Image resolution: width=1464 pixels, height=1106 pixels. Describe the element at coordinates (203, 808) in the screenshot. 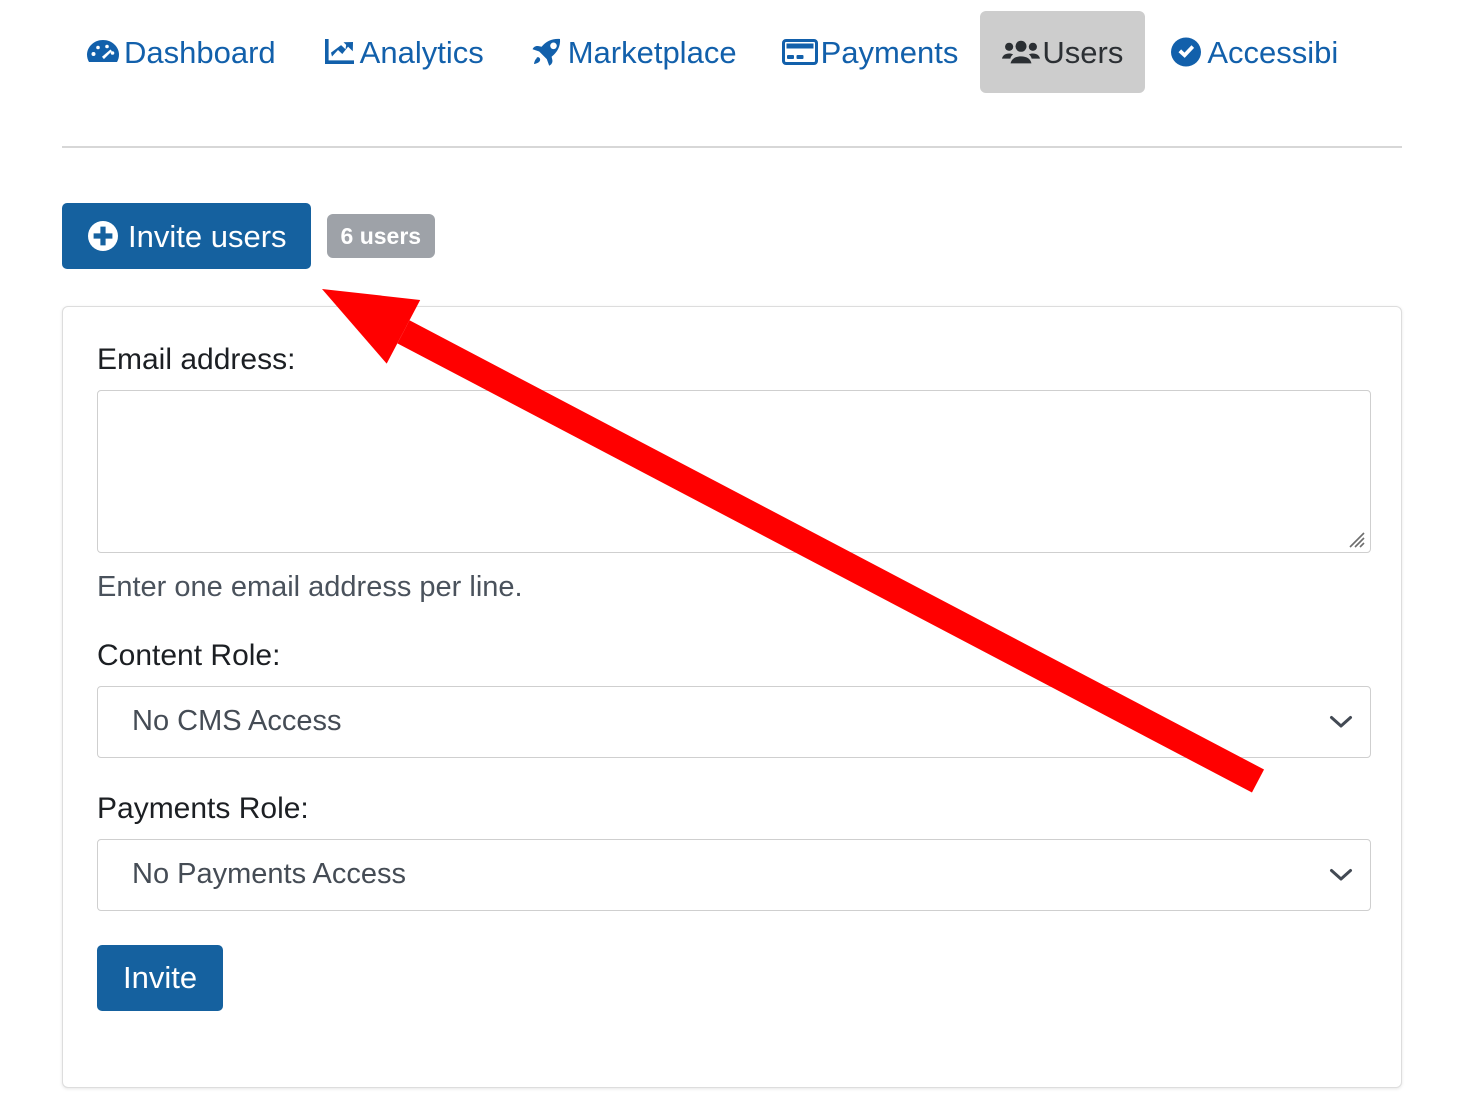

I see `payments-role-label: Payments Role:` at that location.